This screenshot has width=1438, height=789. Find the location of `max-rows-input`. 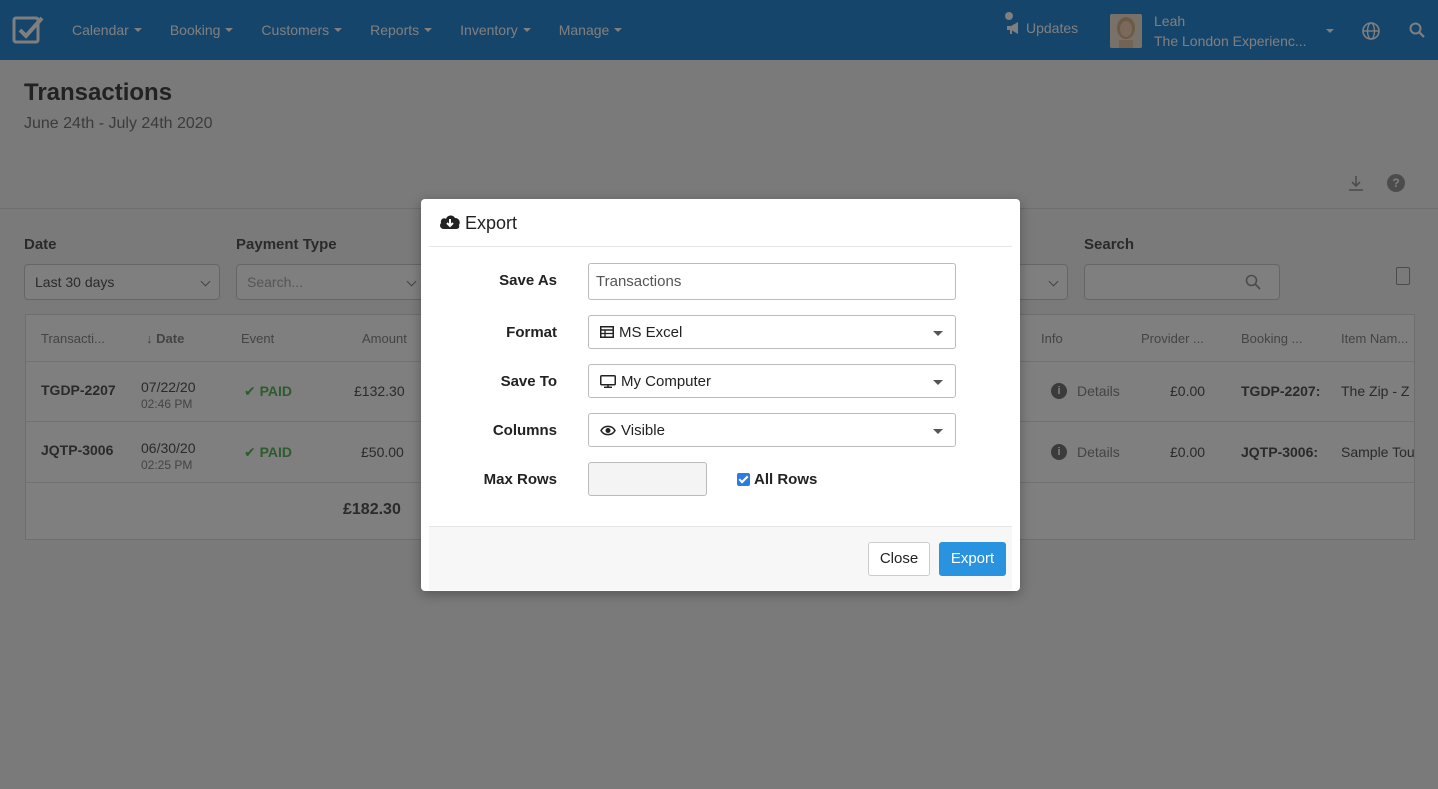

max-rows-input is located at coordinates (647, 479).